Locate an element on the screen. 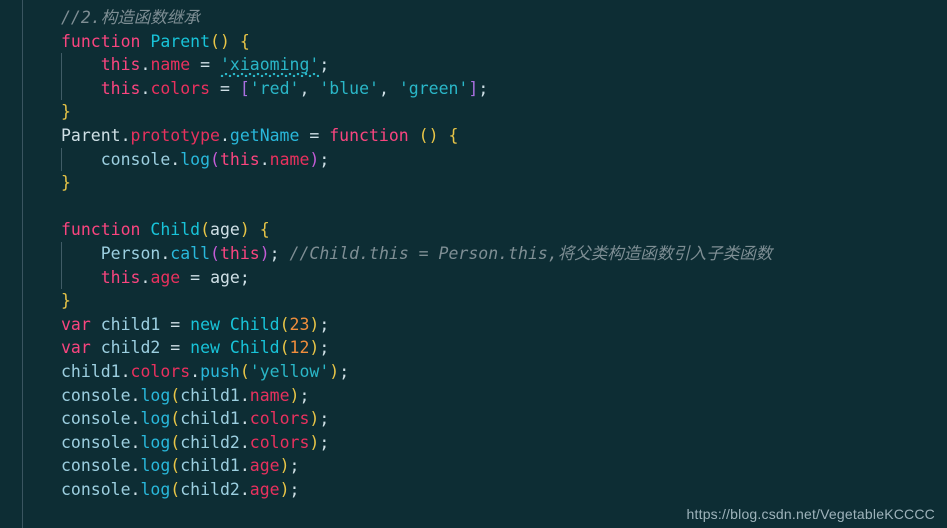 Image resolution: width=947 pixels, height=528 pixels. code-line: this.colors = ['red', 'blue', 'green']; is located at coordinates (473, 88).